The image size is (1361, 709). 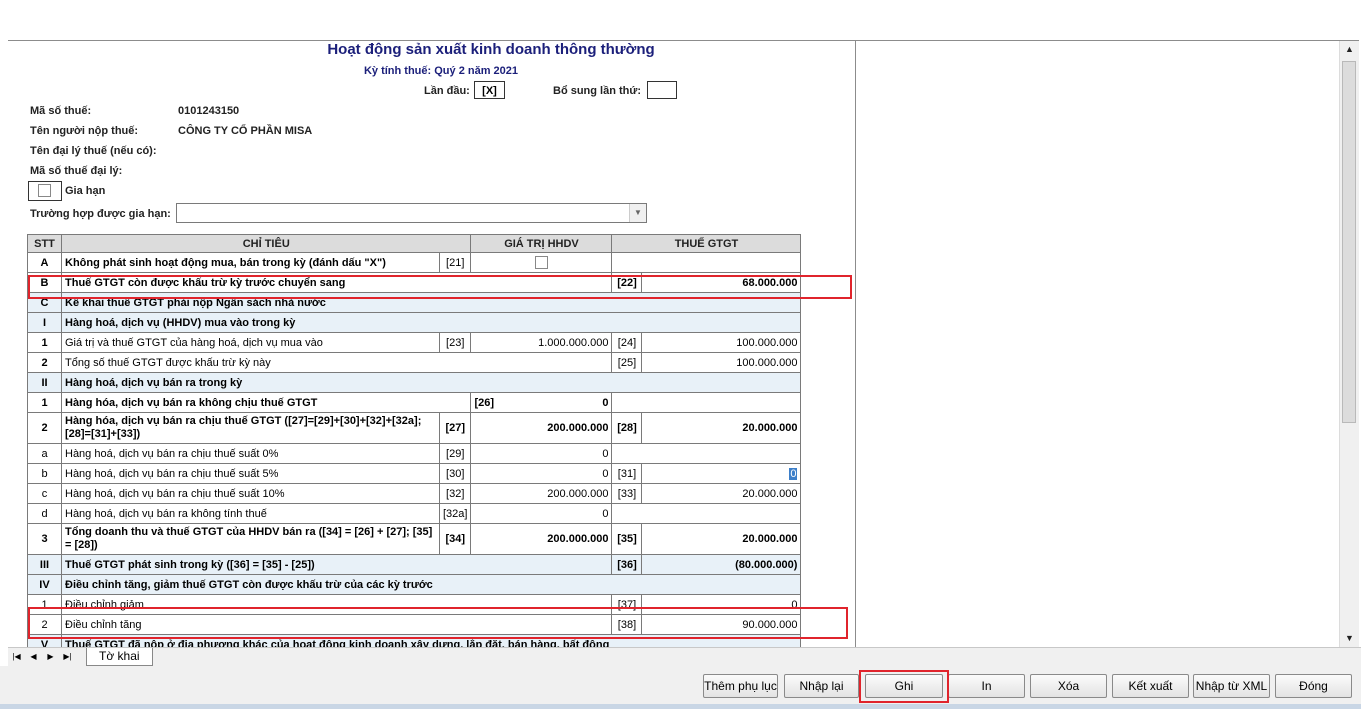 I want to click on import-xml-button: Nhập từ XML, so click(x=1231, y=686).